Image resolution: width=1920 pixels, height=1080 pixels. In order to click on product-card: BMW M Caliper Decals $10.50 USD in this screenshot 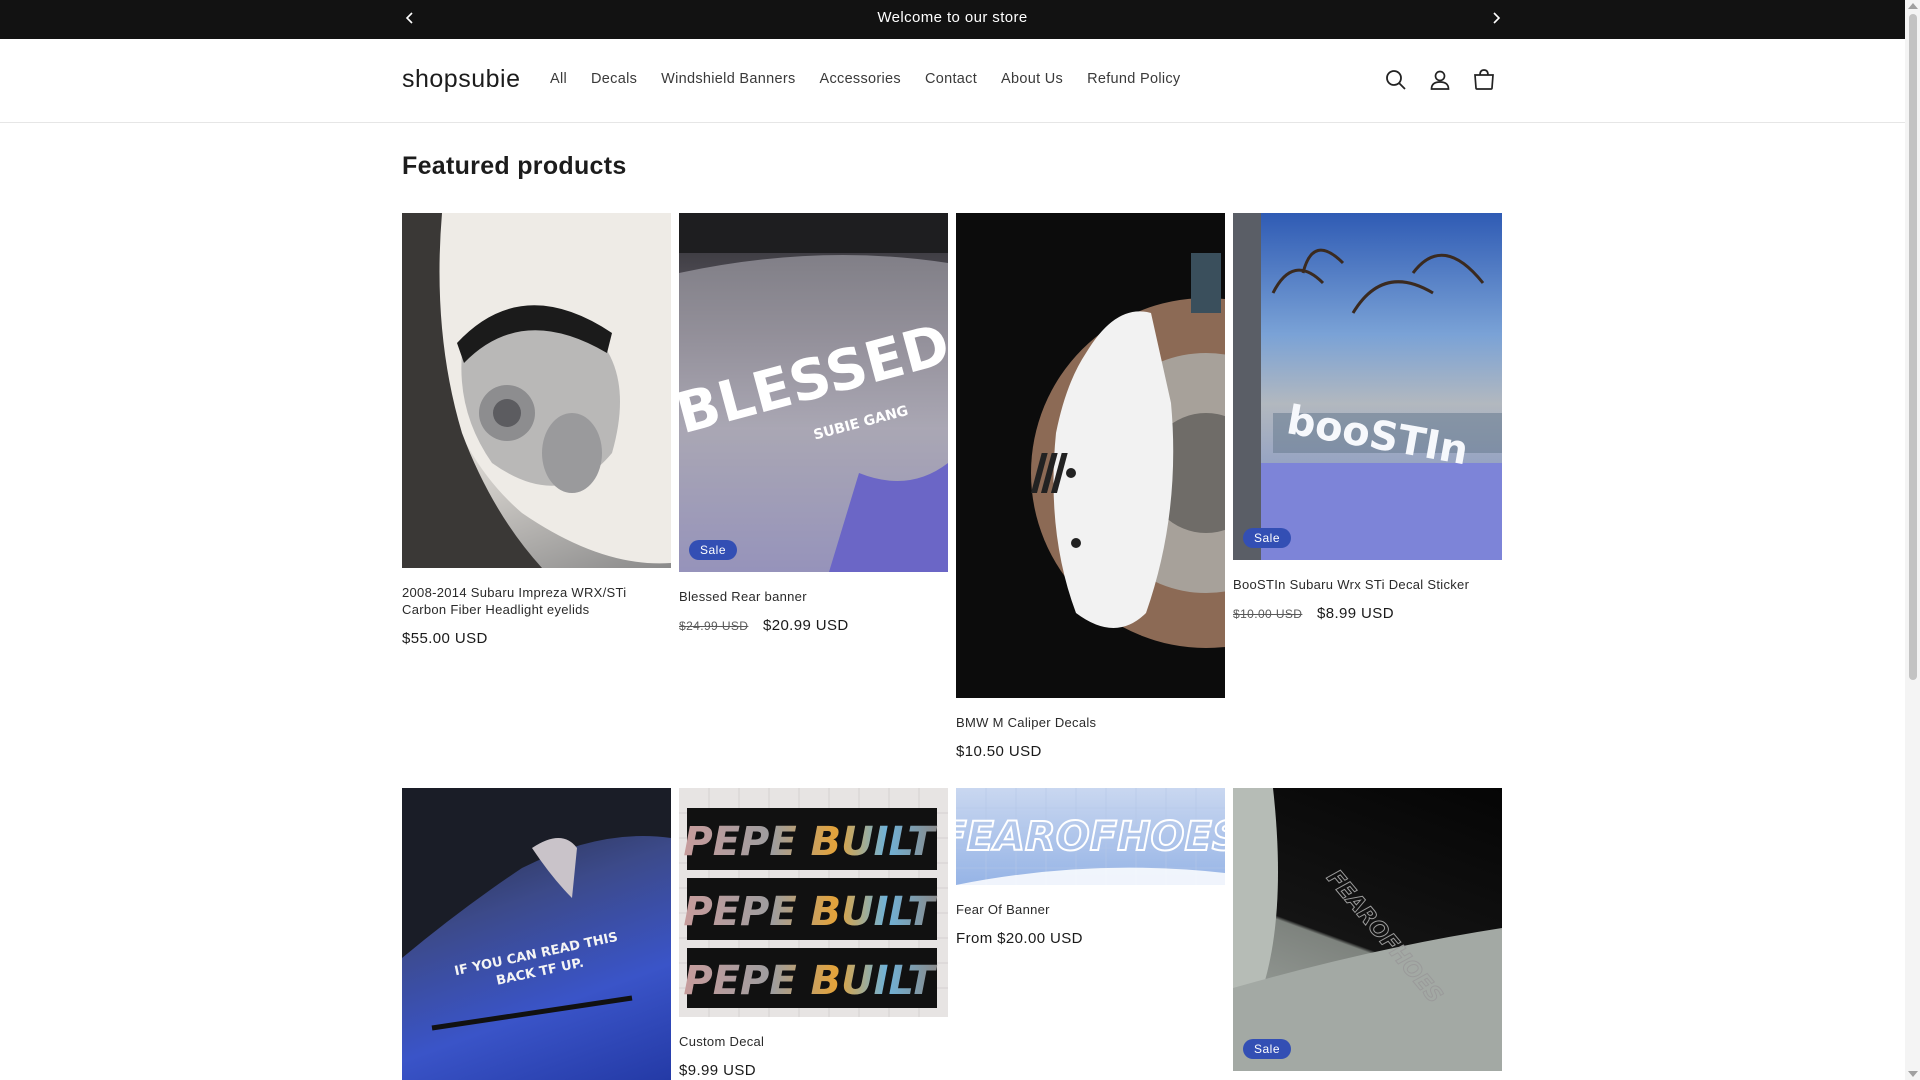, I will do `click(1090, 486)`.